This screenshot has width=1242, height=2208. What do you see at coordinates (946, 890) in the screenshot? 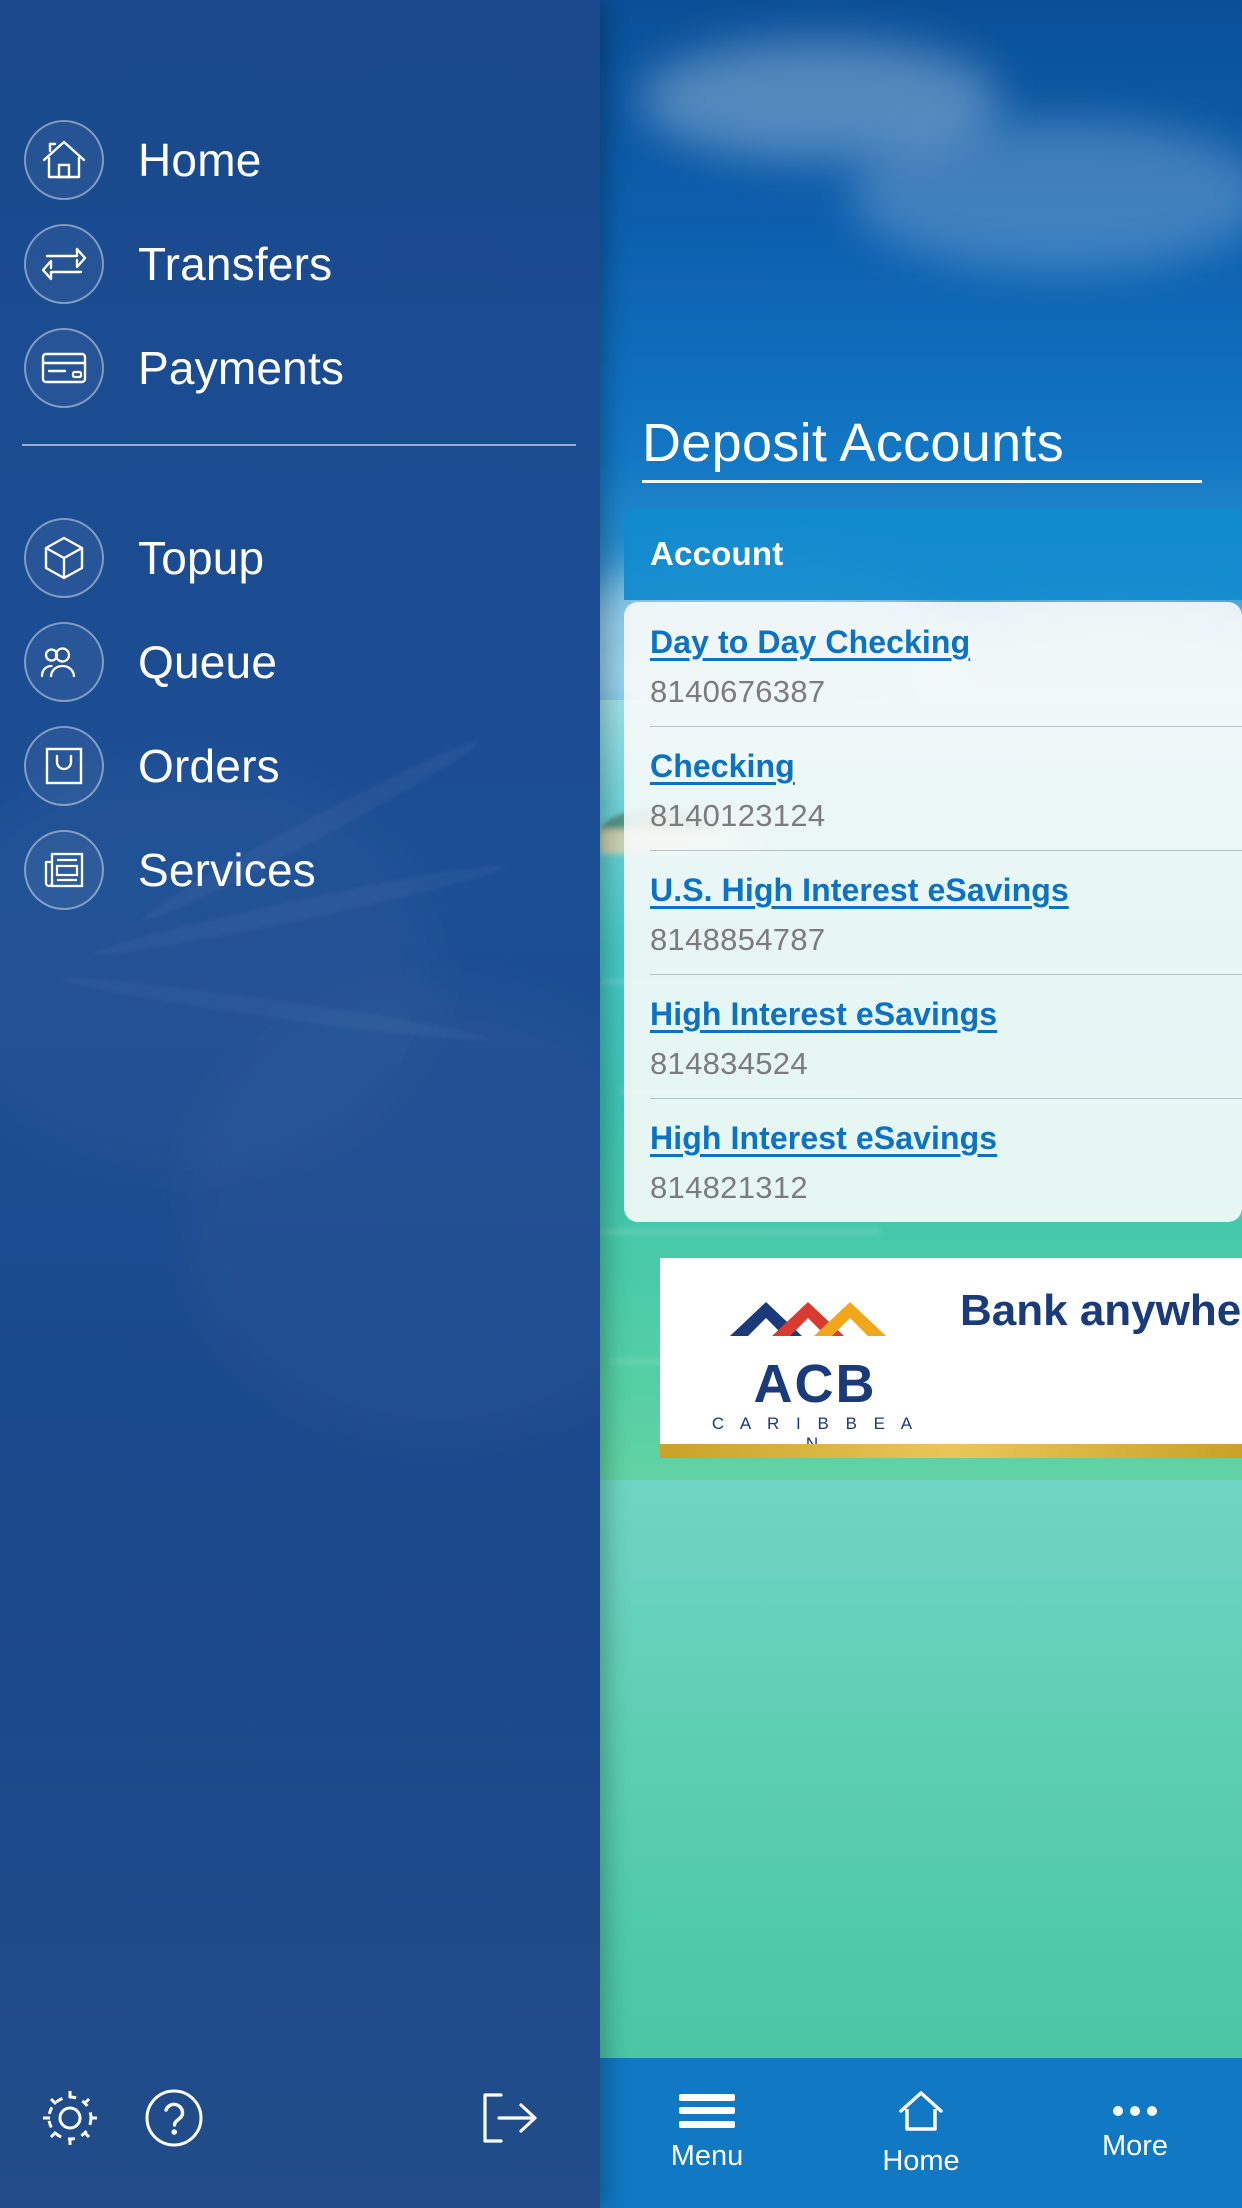
I see `account-name-link: U.S. High Interest eSavings` at bounding box center [946, 890].